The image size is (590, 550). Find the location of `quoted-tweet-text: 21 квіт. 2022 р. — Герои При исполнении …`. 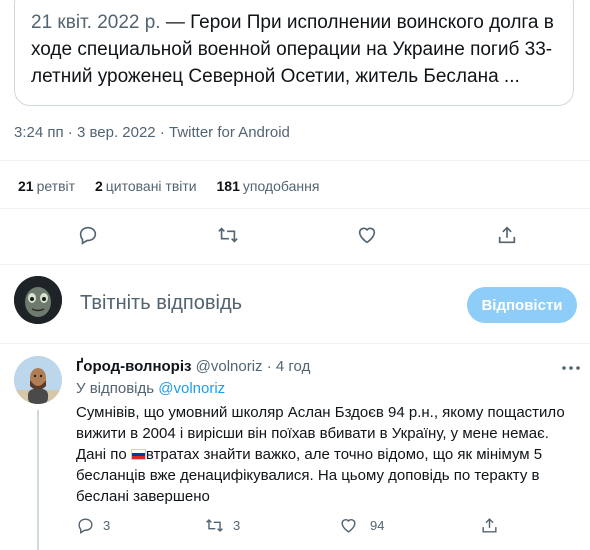

quoted-tweet-text: 21 квіт. 2022 р. — Герои При исполнении … is located at coordinates (294, 49).